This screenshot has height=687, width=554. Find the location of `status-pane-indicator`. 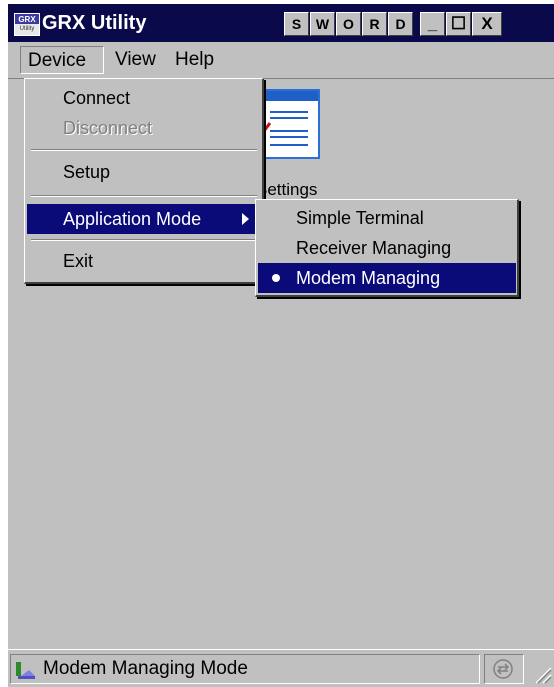

status-pane-indicator is located at coordinates (504, 669).